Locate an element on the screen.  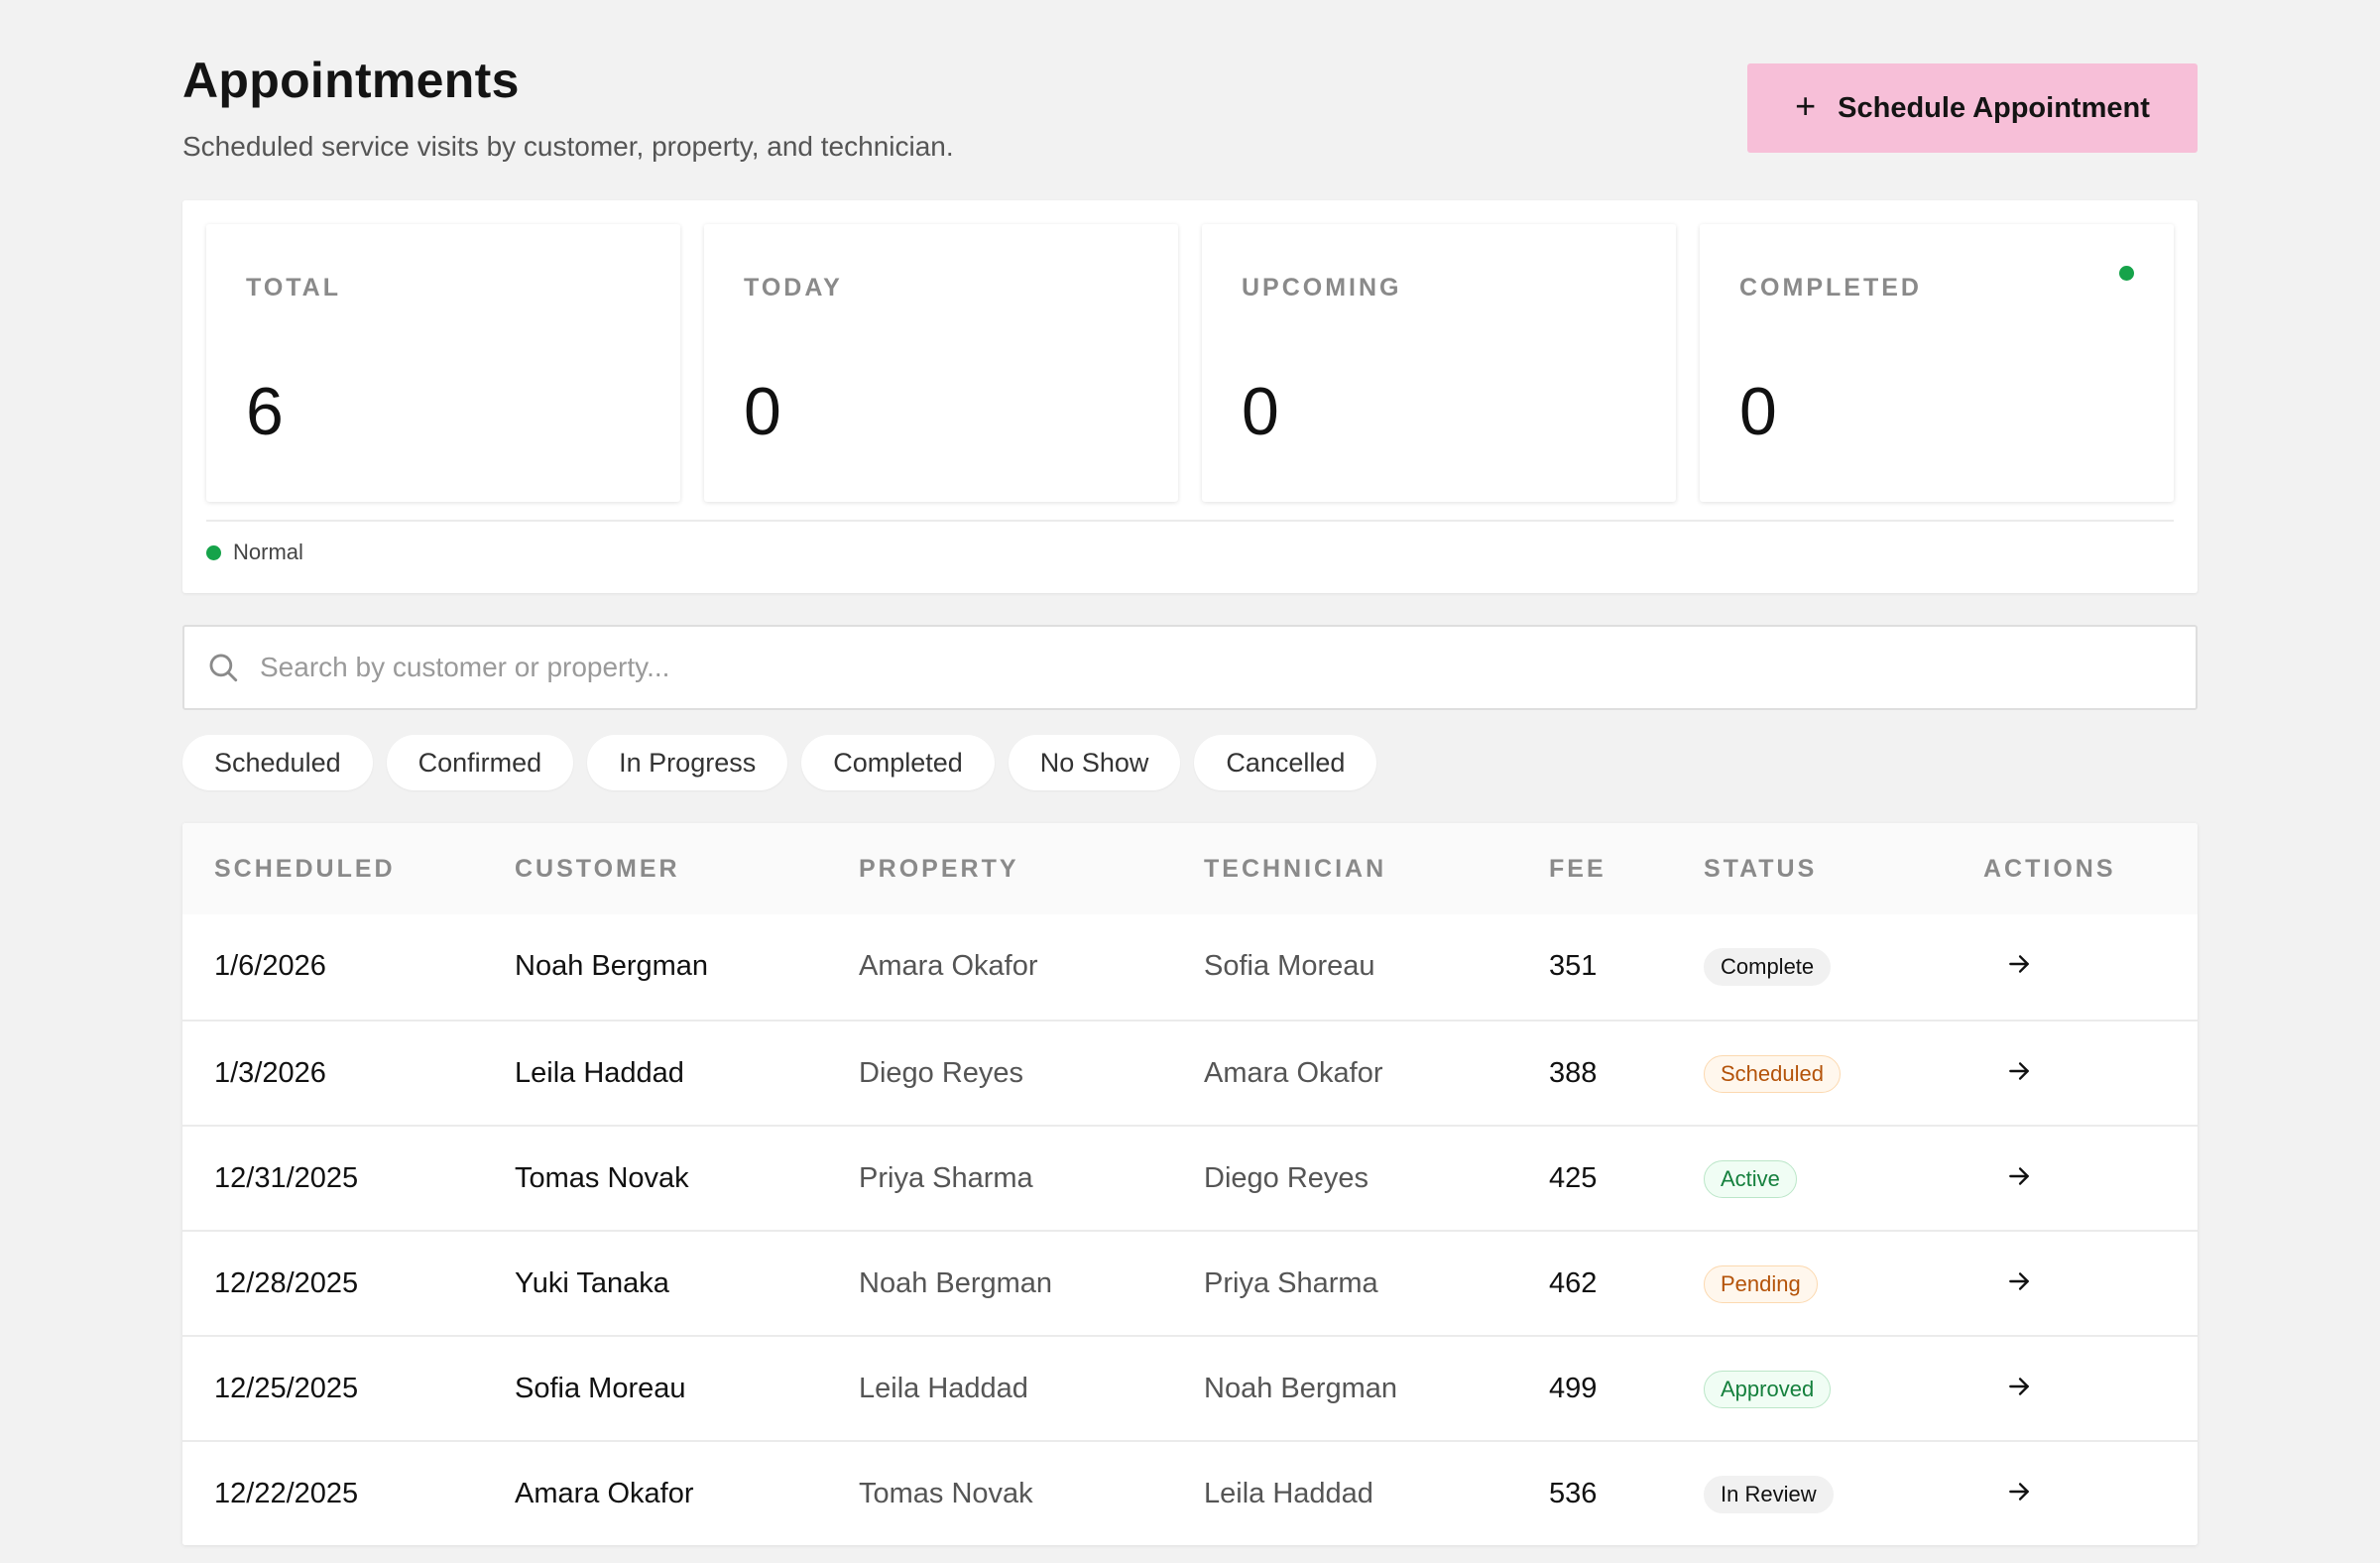
column-header-status: STATUS is located at coordinates (1760, 870).